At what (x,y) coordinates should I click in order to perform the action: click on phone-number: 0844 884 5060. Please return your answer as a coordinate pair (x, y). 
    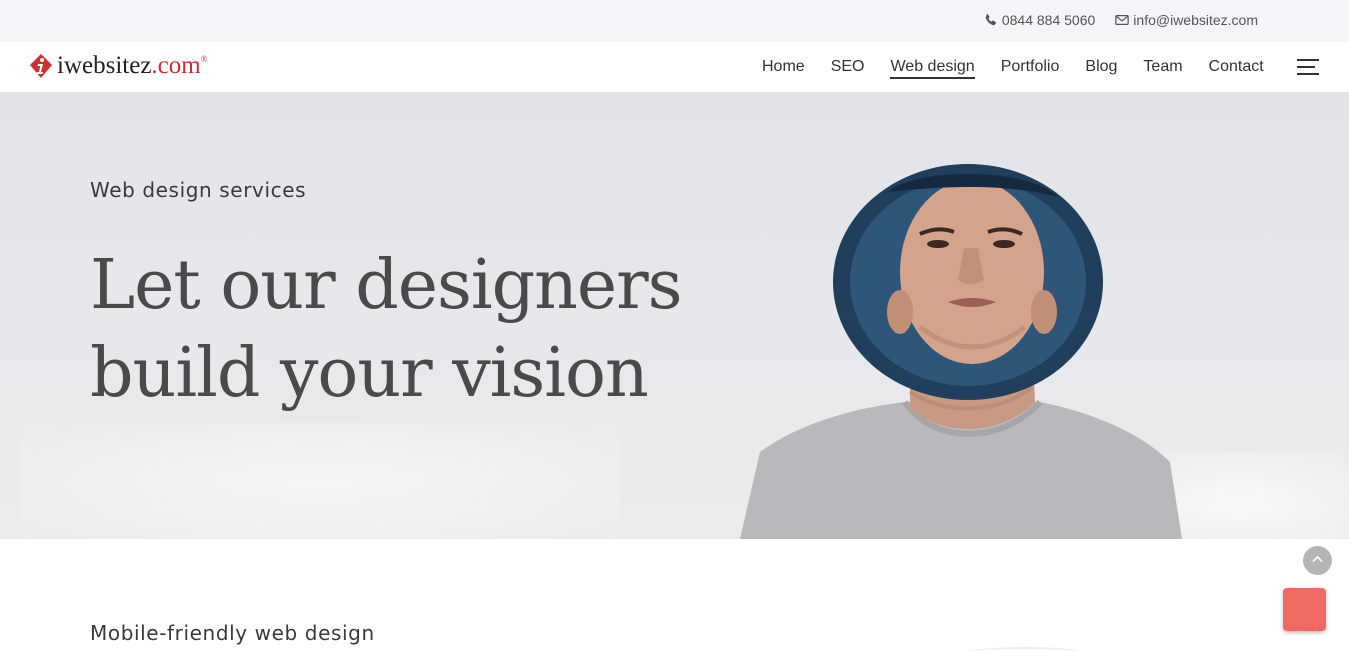
    Looking at the image, I should click on (1048, 20).